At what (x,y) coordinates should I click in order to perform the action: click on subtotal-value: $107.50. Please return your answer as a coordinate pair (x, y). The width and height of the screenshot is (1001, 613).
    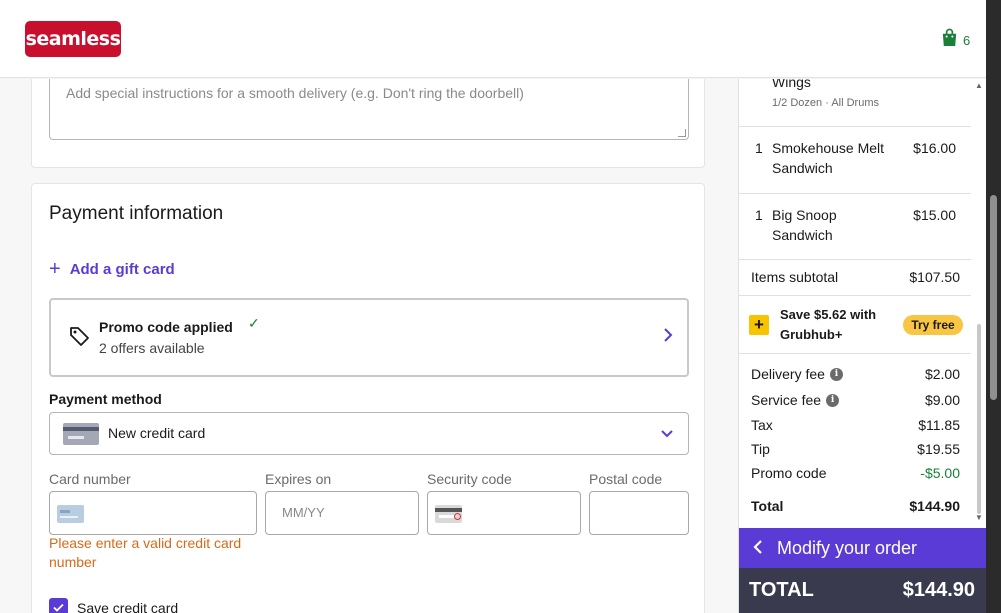
    Looking at the image, I should click on (934, 277).